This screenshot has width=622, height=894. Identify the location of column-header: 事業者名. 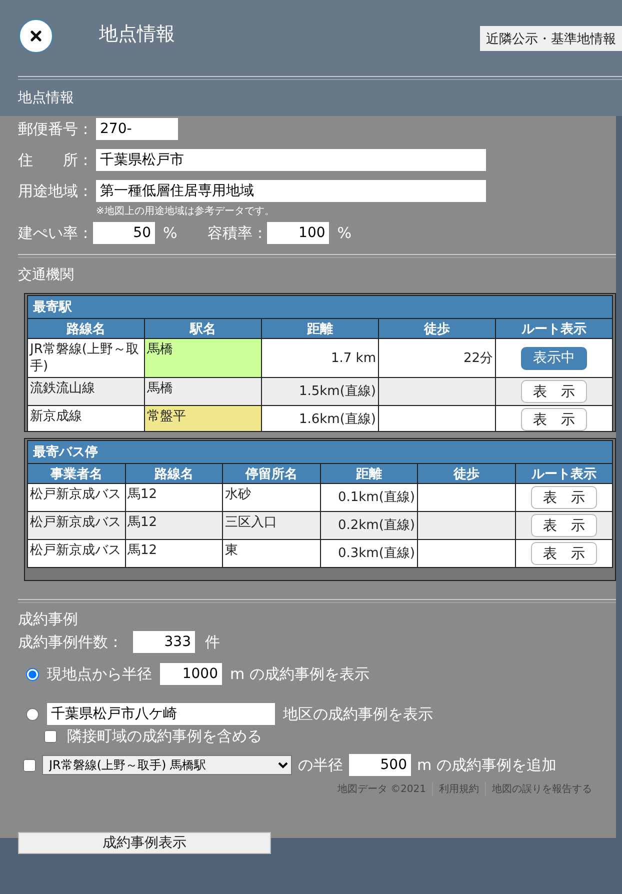
(76, 474).